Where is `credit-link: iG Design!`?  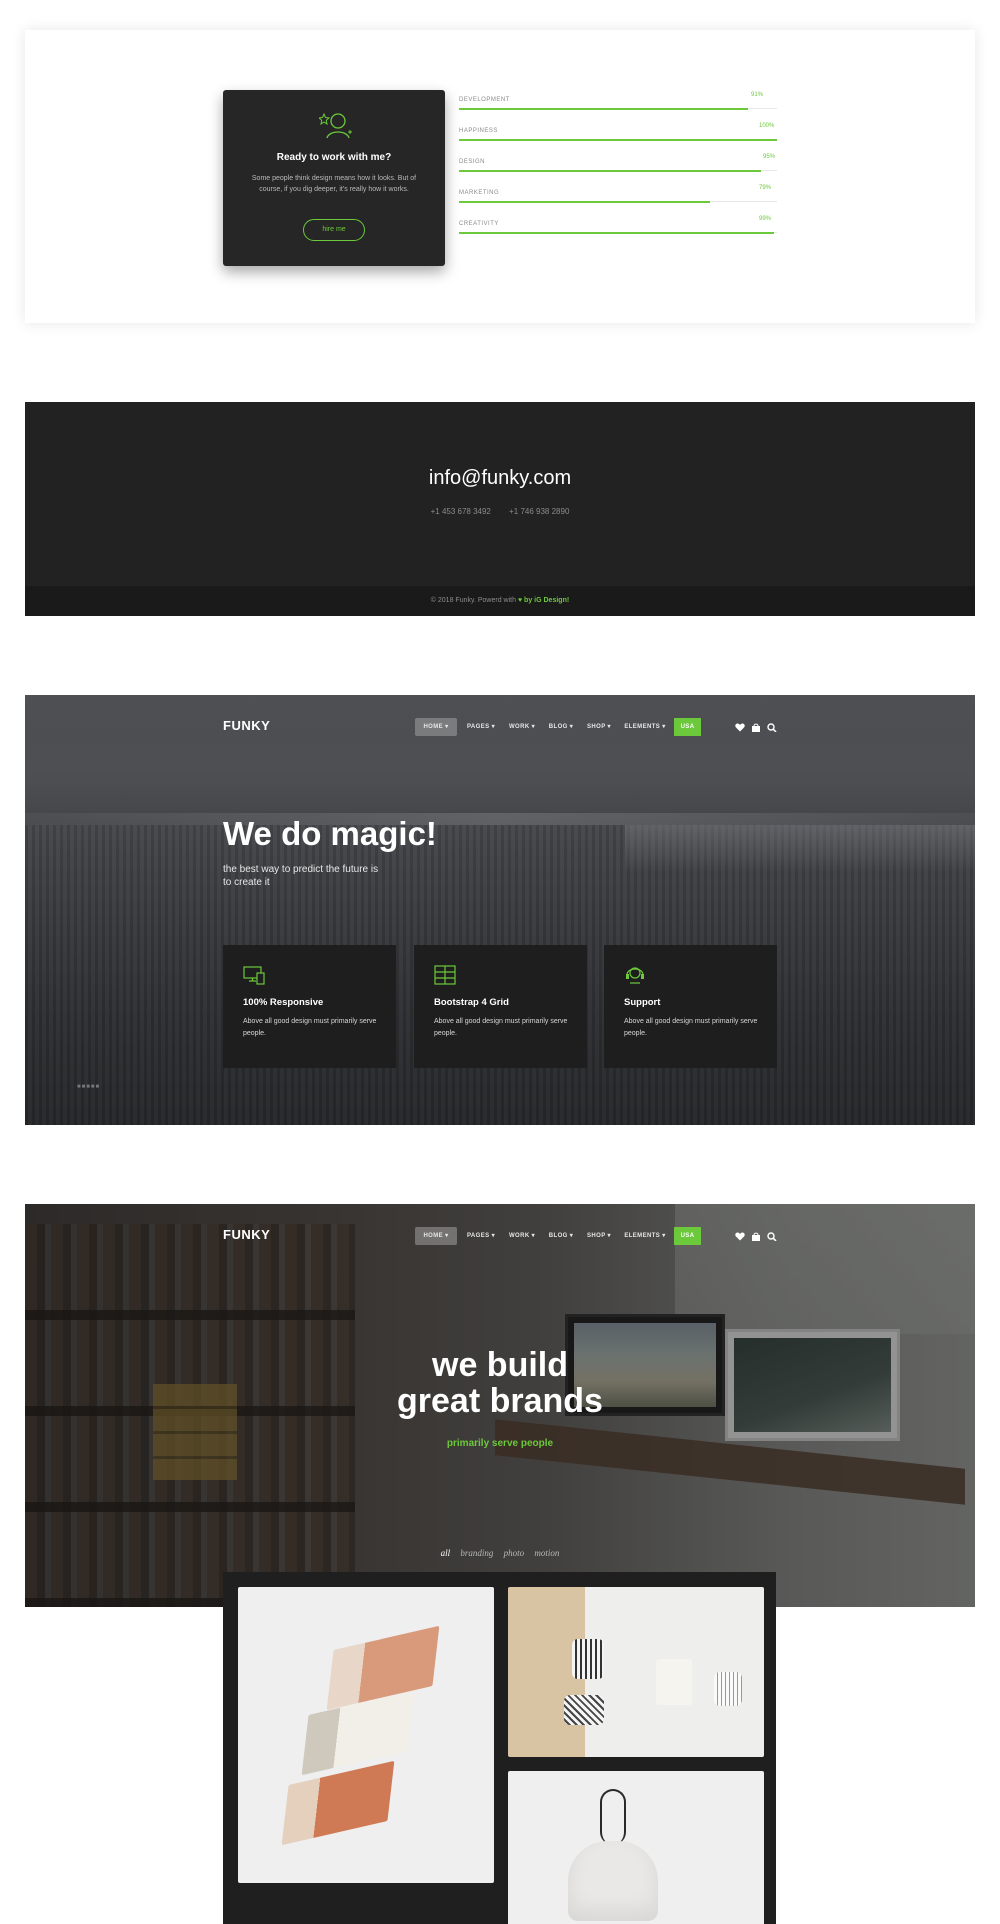 credit-link: iG Design! is located at coordinates (551, 600).